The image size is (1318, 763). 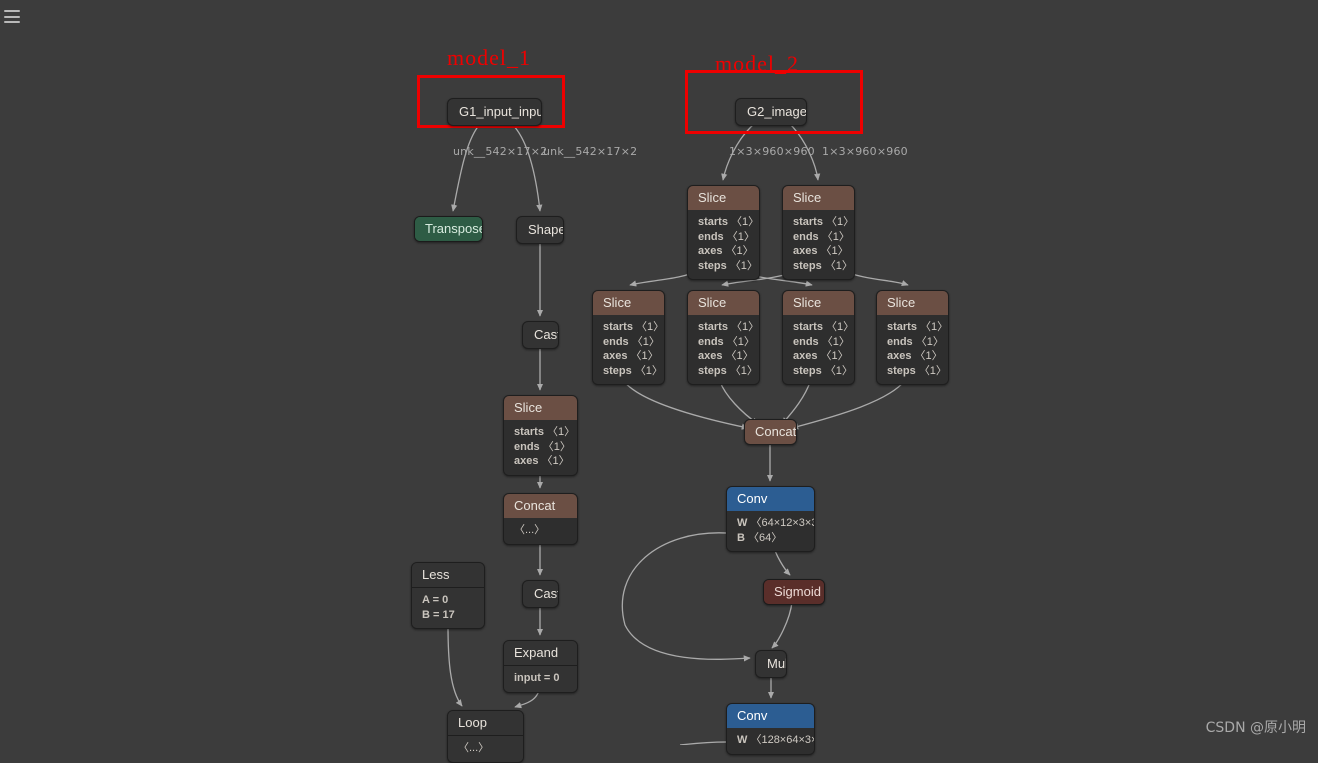 What do you see at coordinates (782, 740) in the screenshot?
I see `attribute-value: 〈128×64×3×3〉` at bounding box center [782, 740].